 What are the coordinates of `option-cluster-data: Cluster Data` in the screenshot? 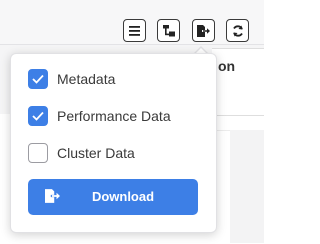 It's located at (81, 153).